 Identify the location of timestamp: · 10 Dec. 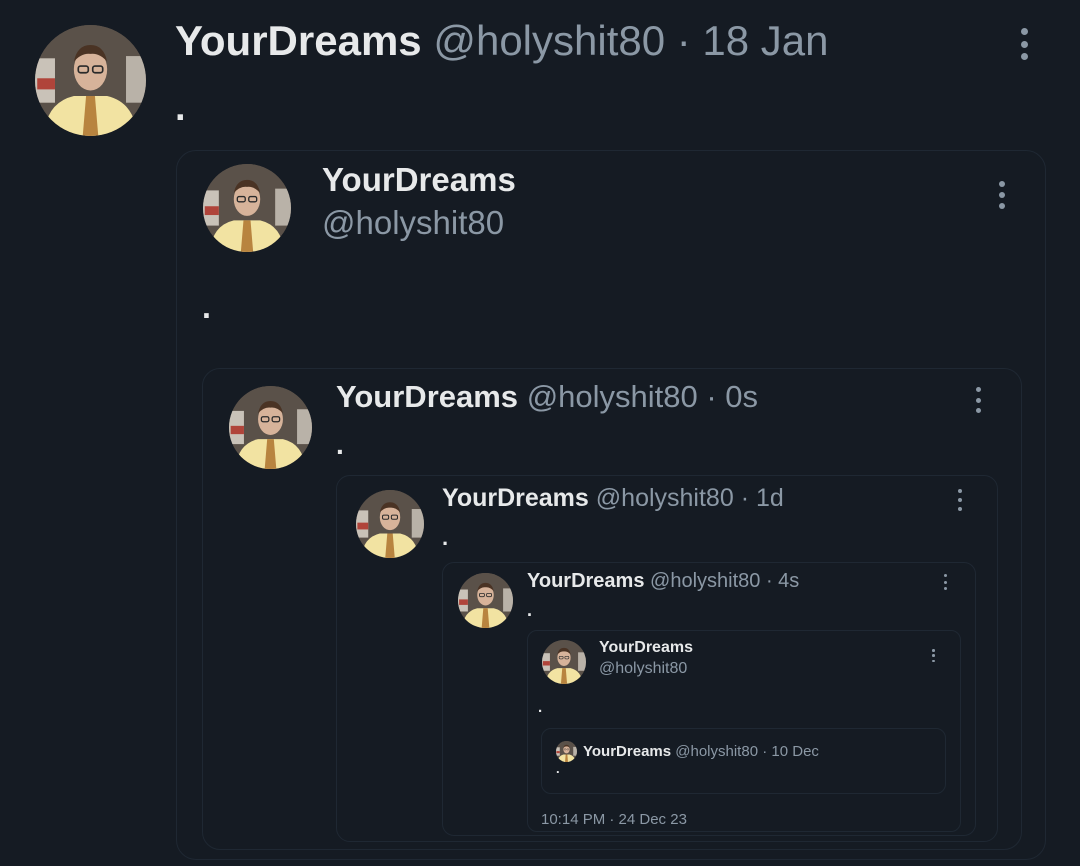
(790, 751).